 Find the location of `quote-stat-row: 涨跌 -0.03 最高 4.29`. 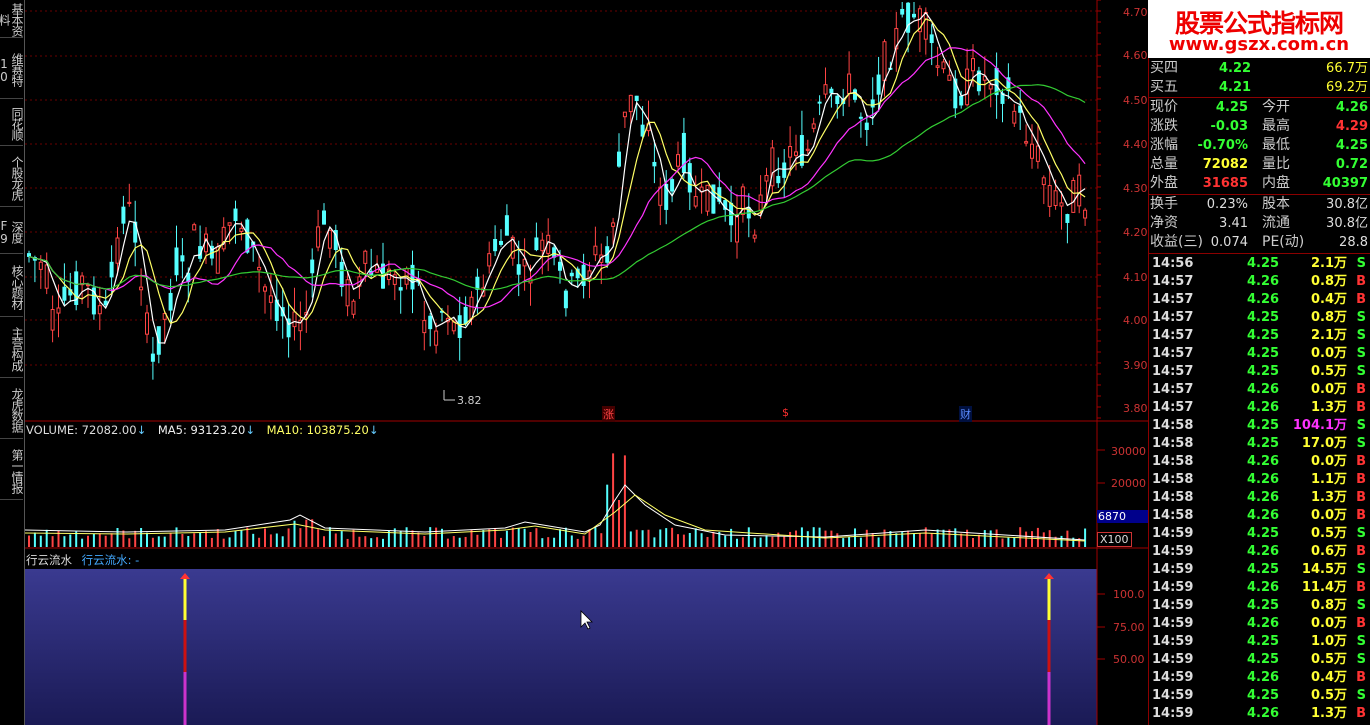

quote-stat-row: 涨跌 -0.03 最高 4.29 is located at coordinates (1259, 126).